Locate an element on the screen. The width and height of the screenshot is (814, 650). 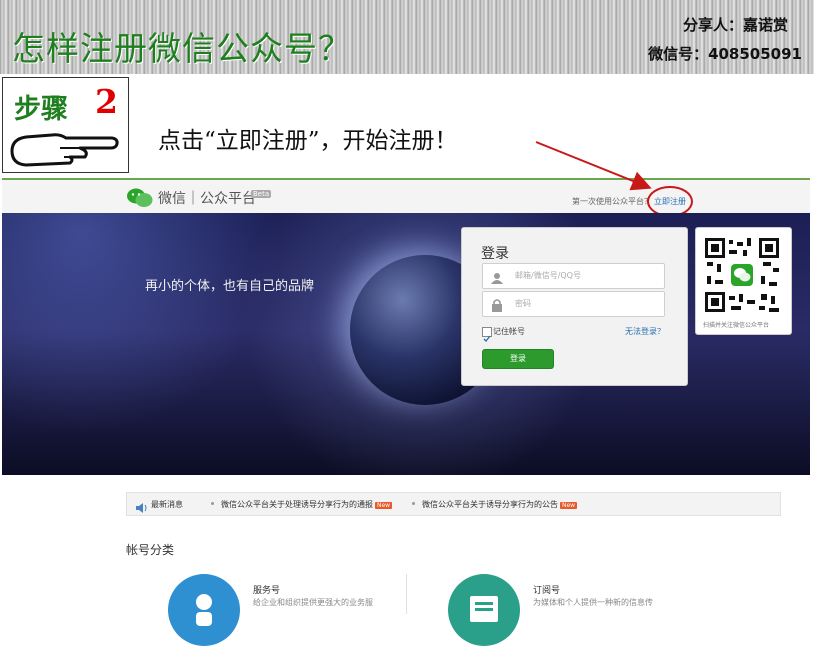
remember-checkbox is located at coordinates (487, 334).